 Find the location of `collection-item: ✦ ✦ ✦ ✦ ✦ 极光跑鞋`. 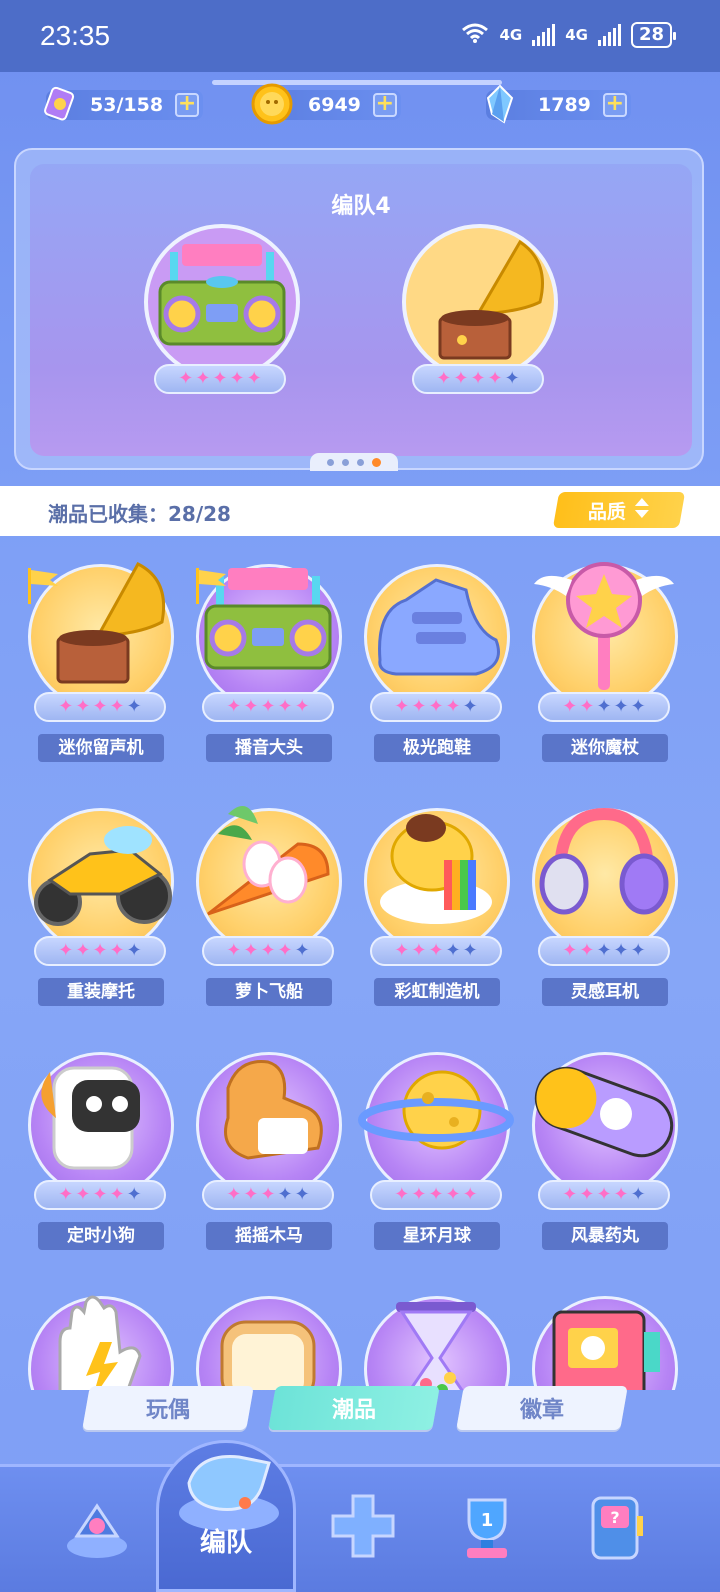

collection-item: ✦ ✦ ✦ ✦ ✦ 极光跑鞋 is located at coordinates (436, 655).